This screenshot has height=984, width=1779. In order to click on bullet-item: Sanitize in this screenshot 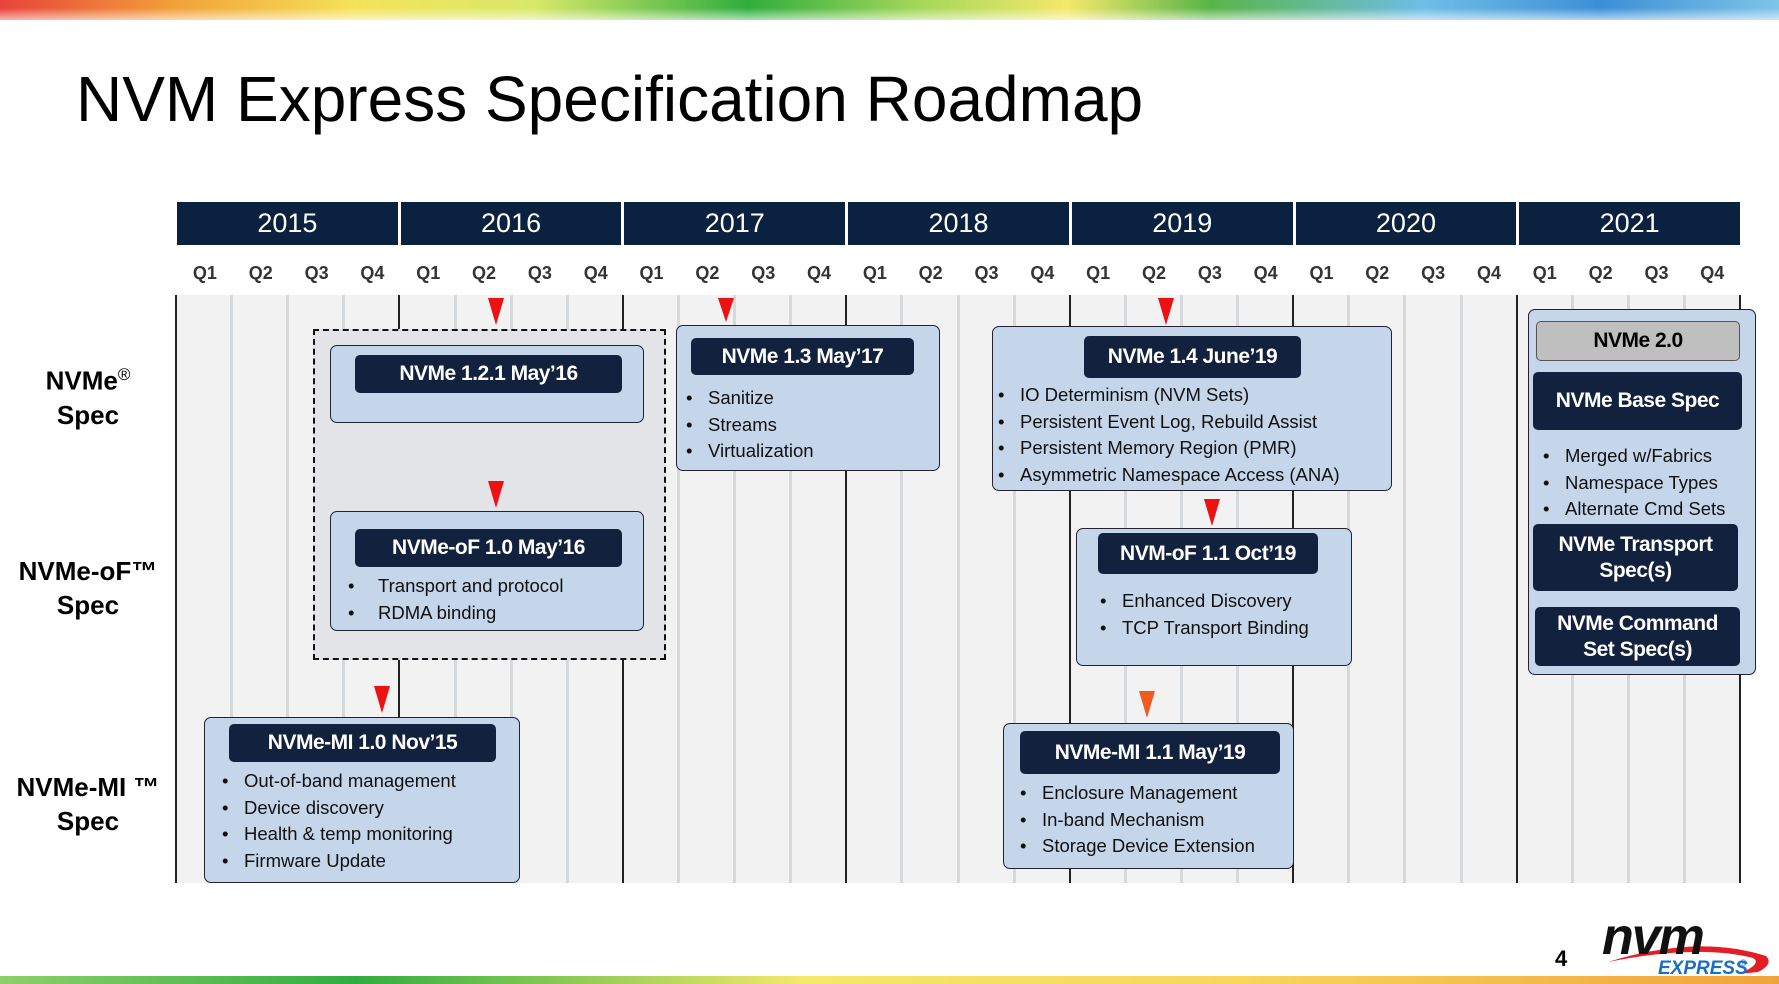, I will do `click(748, 398)`.